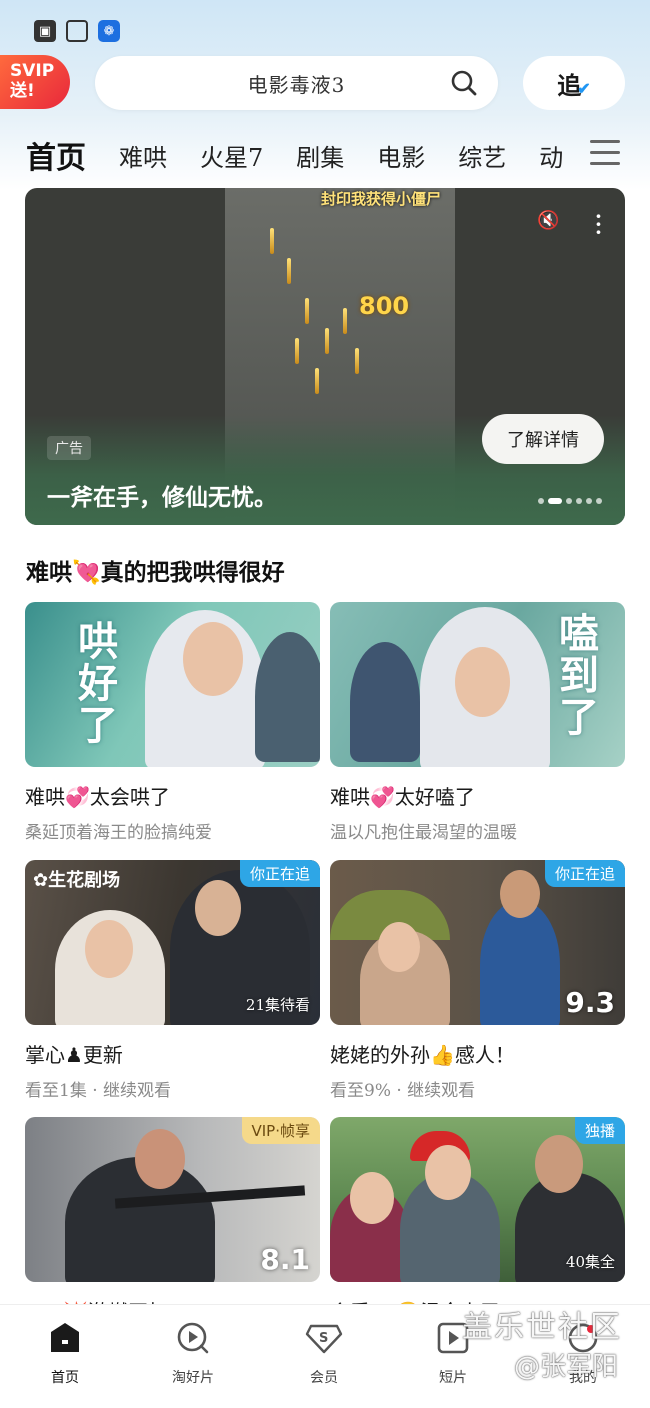 This screenshot has width=650, height=1408. I want to click on rating-score: 8.1, so click(285, 1259).